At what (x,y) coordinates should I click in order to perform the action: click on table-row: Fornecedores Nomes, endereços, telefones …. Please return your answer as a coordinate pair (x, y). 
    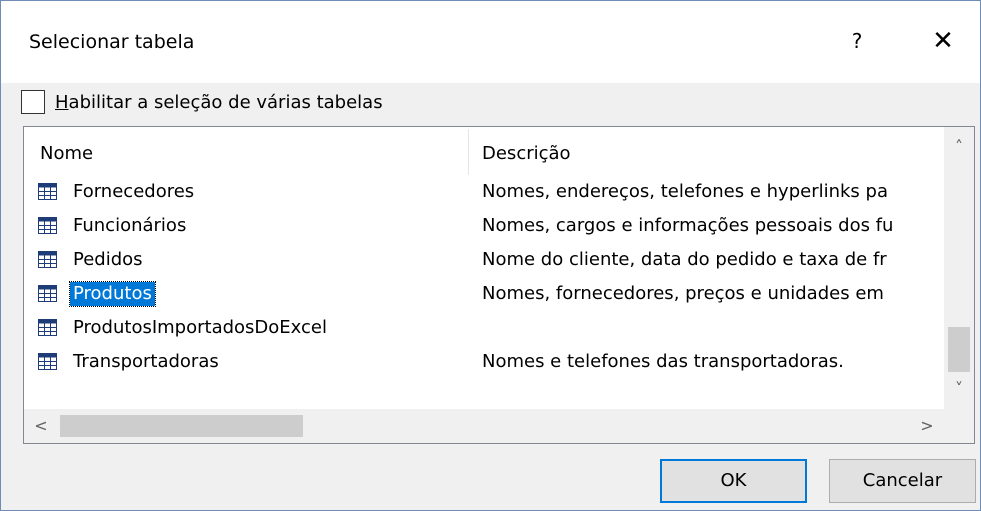
    Looking at the image, I should click on (484, 192).